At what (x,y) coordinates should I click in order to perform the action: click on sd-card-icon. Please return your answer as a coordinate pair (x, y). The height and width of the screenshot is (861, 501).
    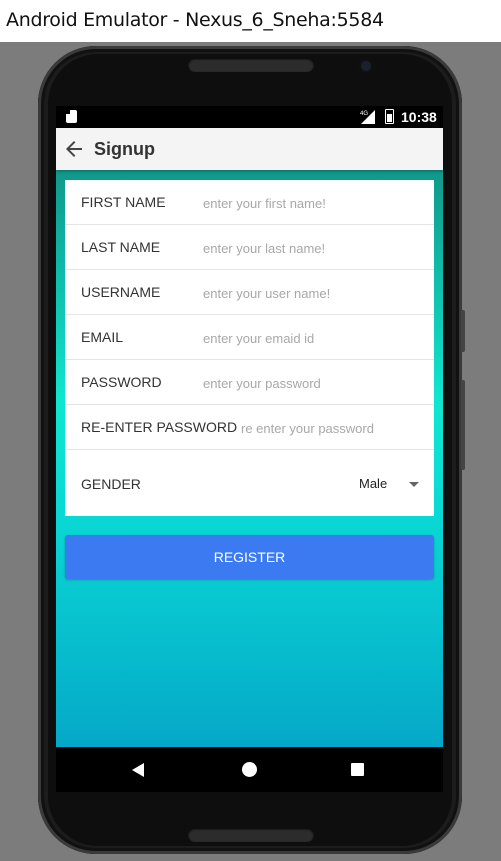
    Looking at the image, I should click on (71, 116).